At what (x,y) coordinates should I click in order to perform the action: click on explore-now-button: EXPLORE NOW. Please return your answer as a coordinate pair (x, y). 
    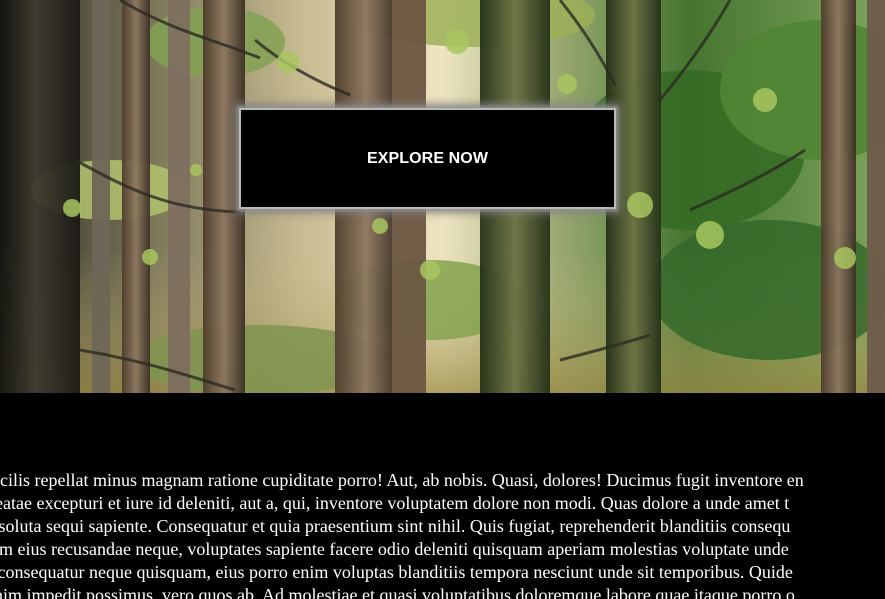
    Looking at the image, I should click on (427, 158).